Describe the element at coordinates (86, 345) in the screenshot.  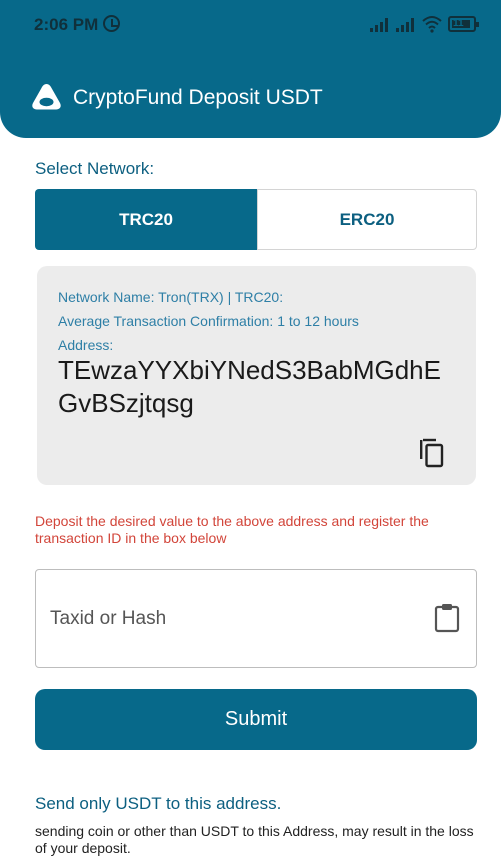
I see `address-label: Address:` at that location.